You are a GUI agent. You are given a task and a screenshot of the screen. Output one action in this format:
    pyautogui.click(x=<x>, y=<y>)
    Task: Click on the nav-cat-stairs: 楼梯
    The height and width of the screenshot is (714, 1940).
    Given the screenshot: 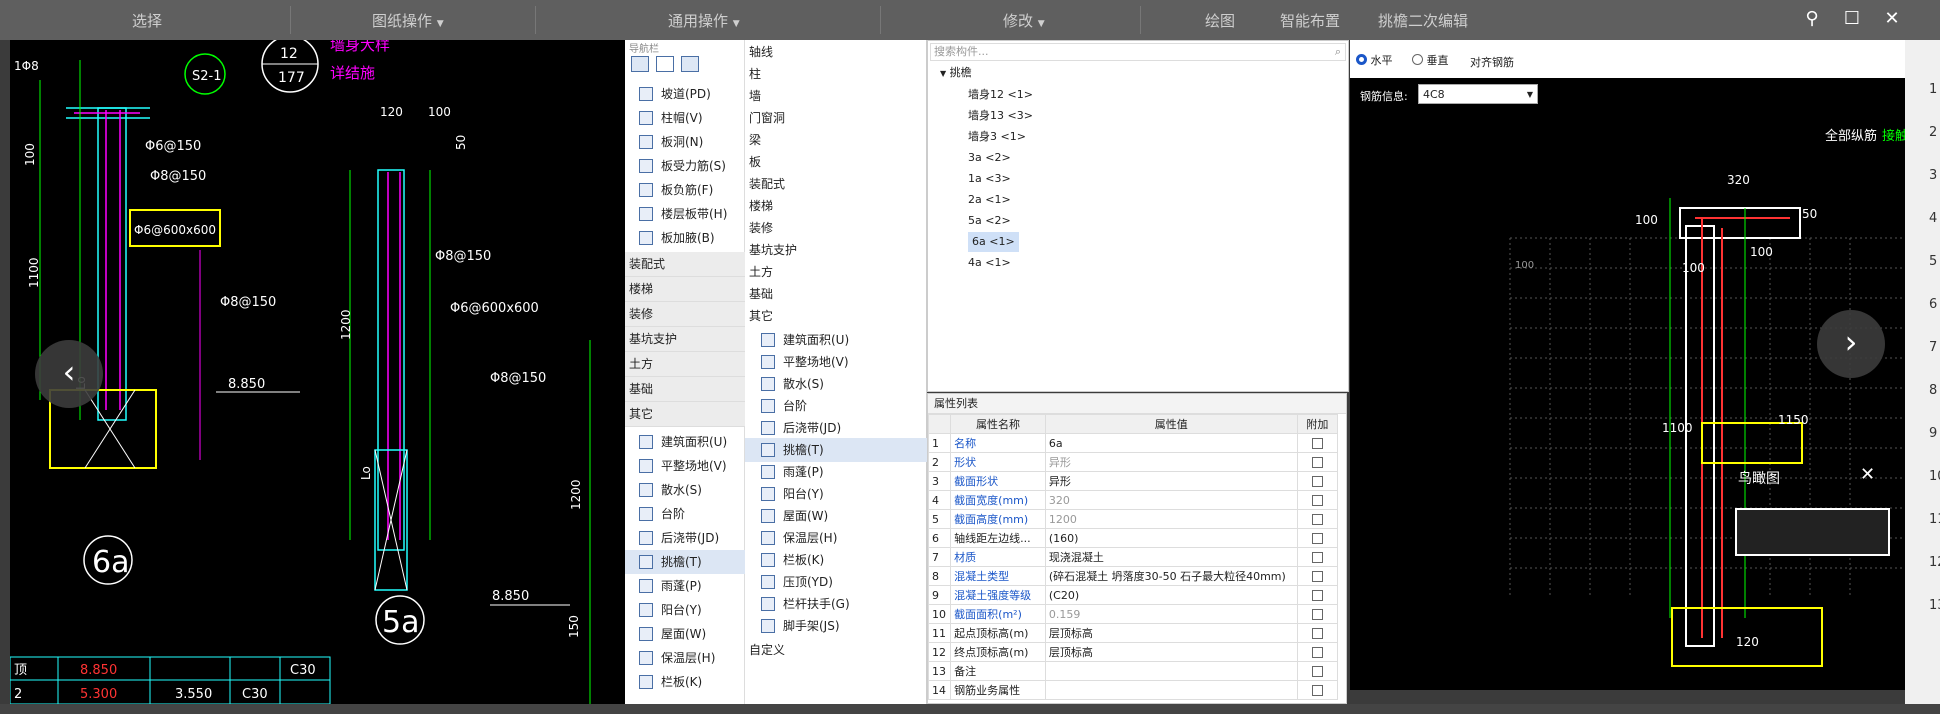 What is the action you would take?
    pyautogui.click(x=761, y=206)
    